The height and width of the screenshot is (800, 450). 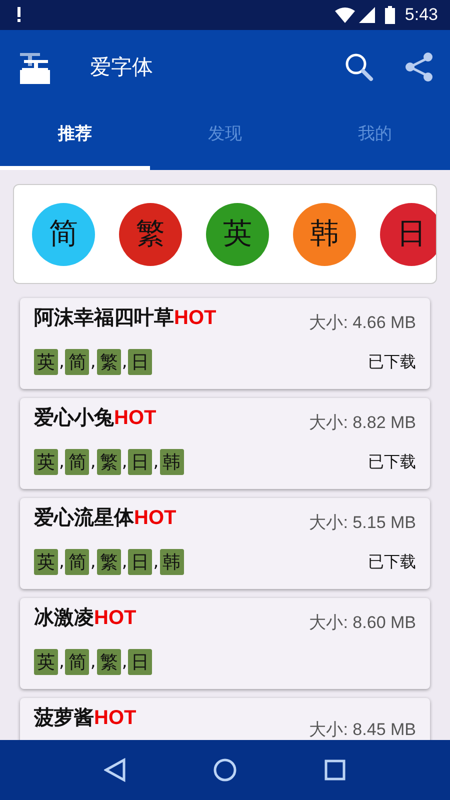 What do you see at coordinates (75, 137) in the screenshot?
I see `tab: 推荐` at bounding box center [75, 137].